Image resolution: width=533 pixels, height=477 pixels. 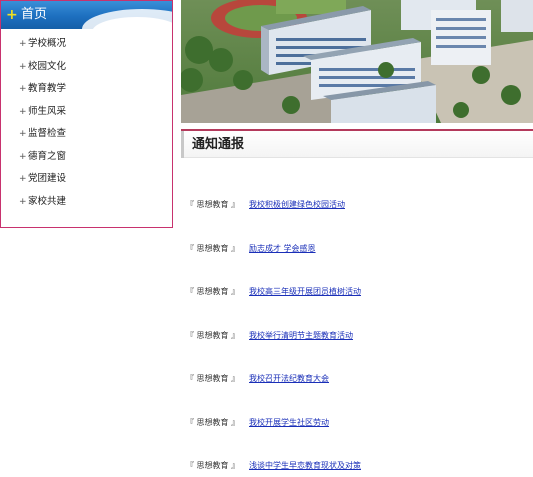 I want to click on notice-link: 励志成才 学会感恩, so click(x=282, y=249).